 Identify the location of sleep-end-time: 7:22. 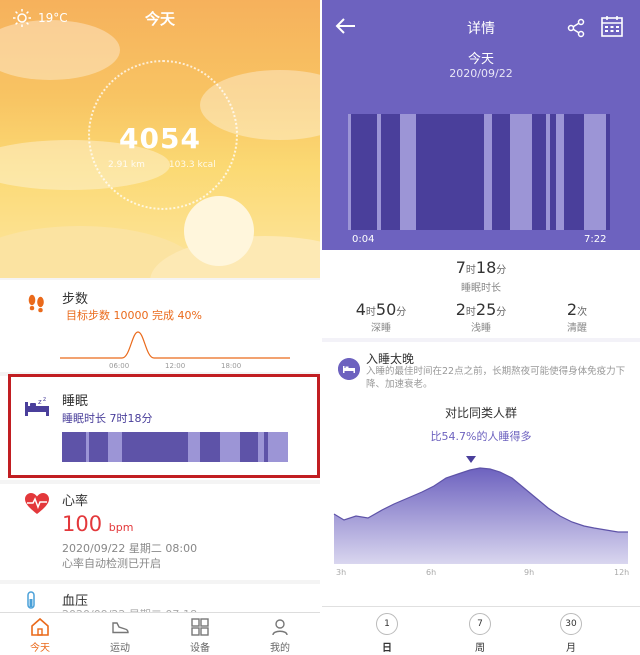
(595, 239).